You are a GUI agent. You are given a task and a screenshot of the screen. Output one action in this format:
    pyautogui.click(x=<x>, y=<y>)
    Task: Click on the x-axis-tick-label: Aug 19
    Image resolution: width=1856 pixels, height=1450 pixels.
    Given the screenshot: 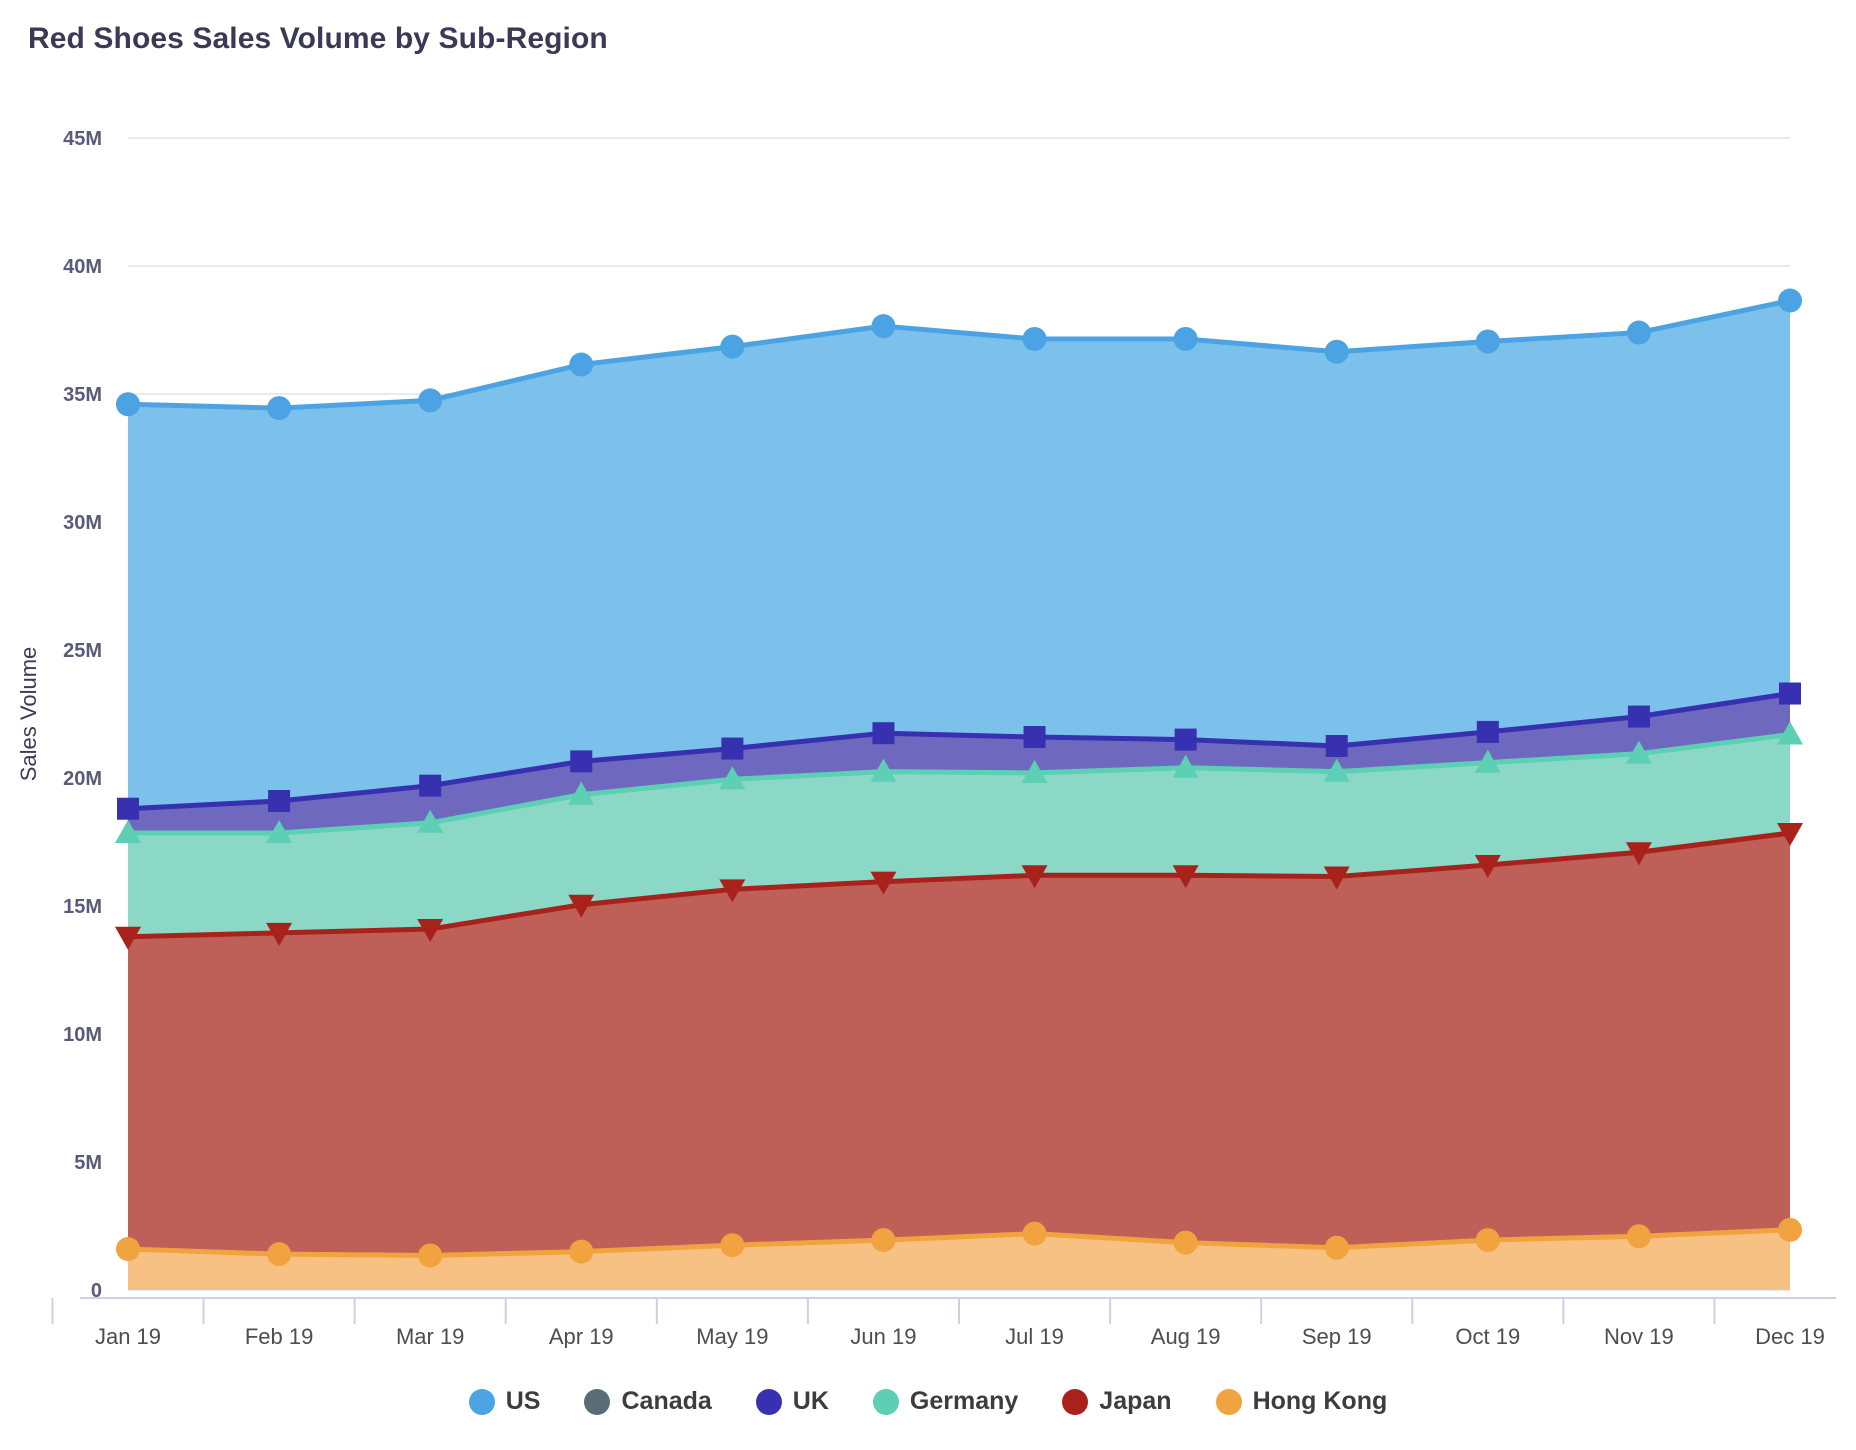 What is the action you would take?
    pyautogui.click(x=1186, y=1336)
    